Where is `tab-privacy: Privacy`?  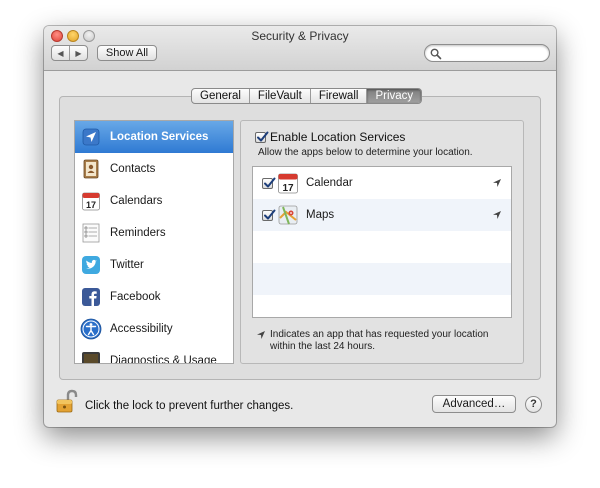 tab-privacy: Privacy is located at coordinates (394, 96).